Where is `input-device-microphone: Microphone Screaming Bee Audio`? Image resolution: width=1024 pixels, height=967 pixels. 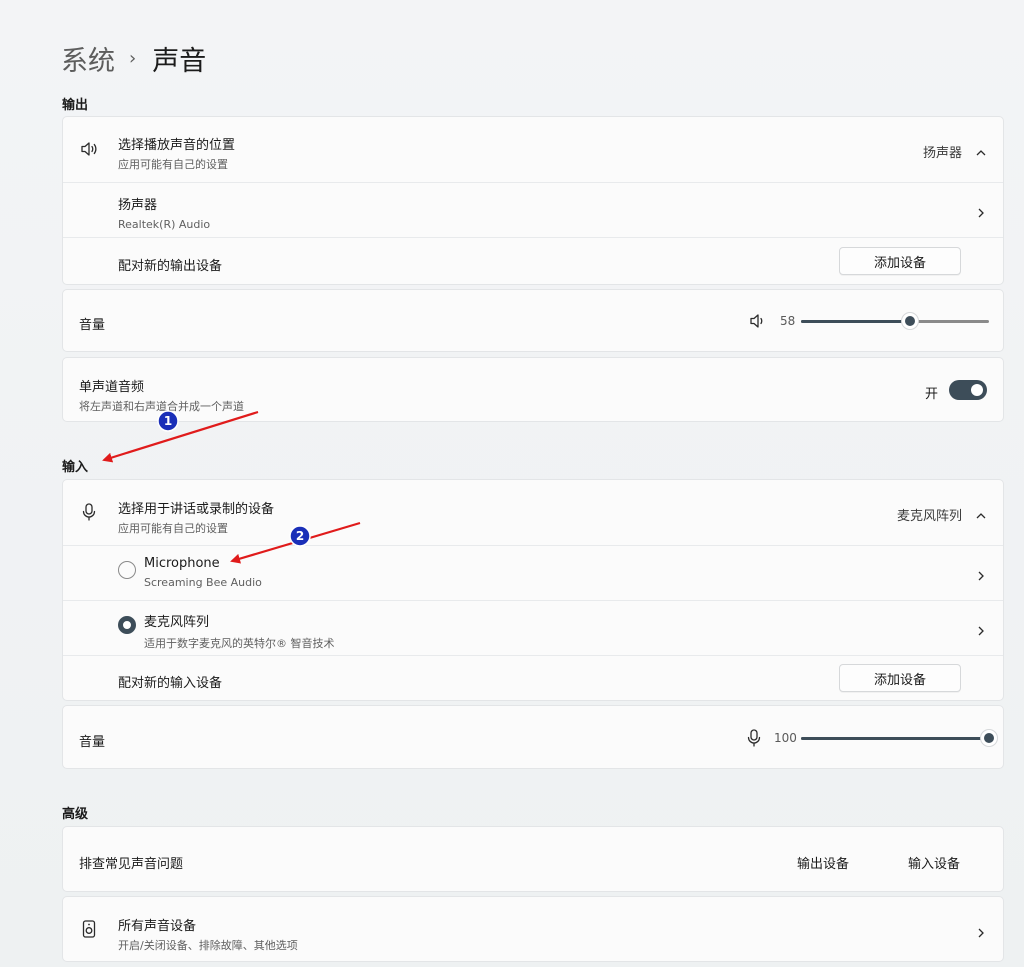
input-device-microphone: Microphone Screaming Bee Audio is located at coordinates (533, 572).